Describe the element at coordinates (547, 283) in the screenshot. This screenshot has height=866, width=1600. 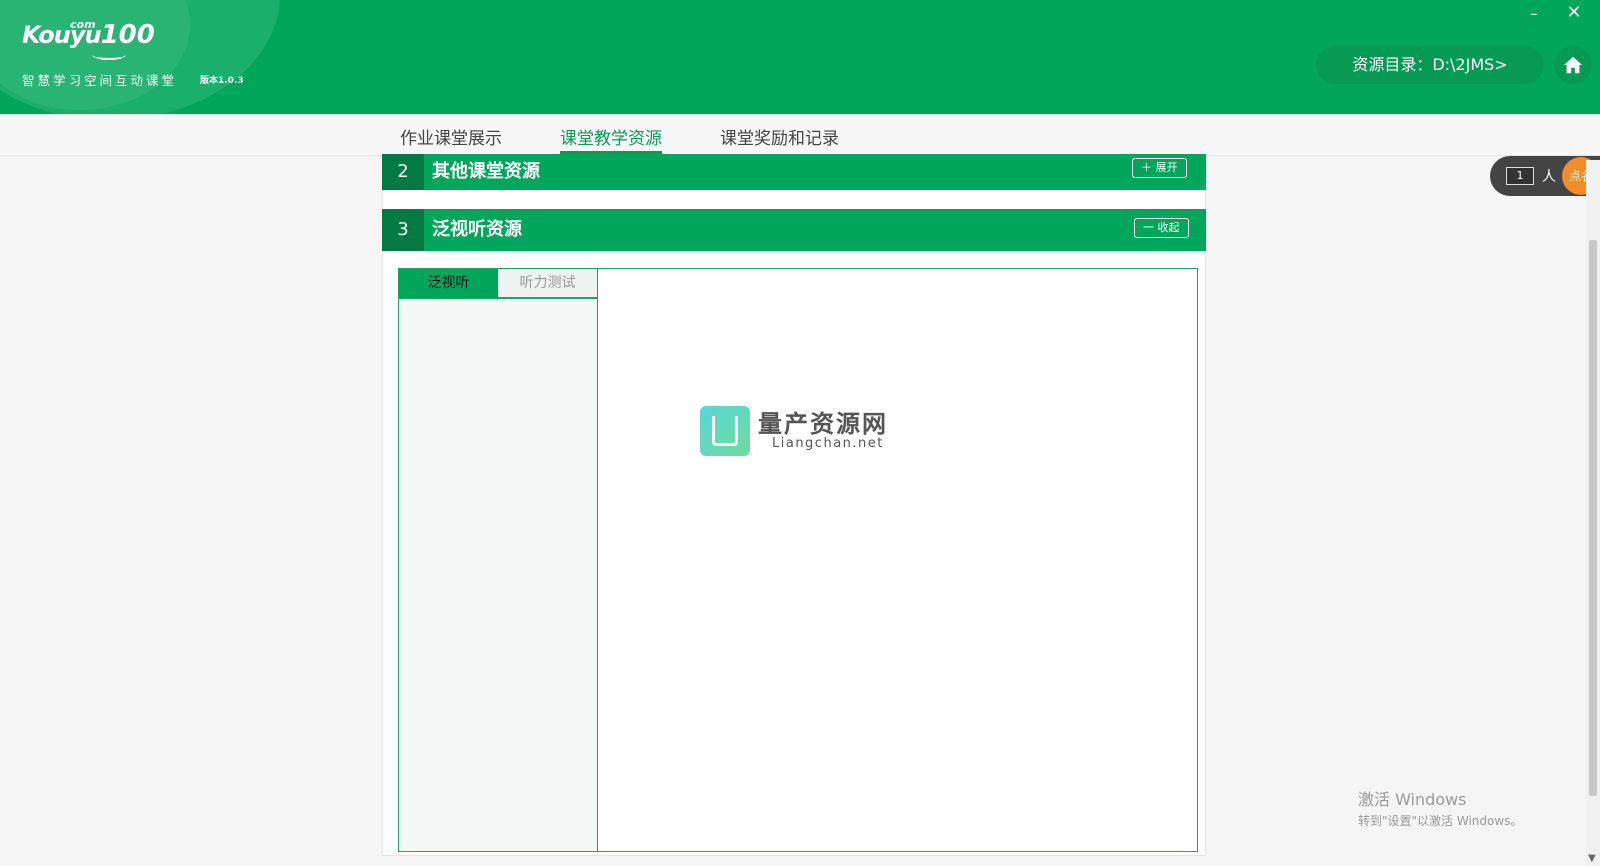
I see `subtab-listening-test: 听力测试` at that location.